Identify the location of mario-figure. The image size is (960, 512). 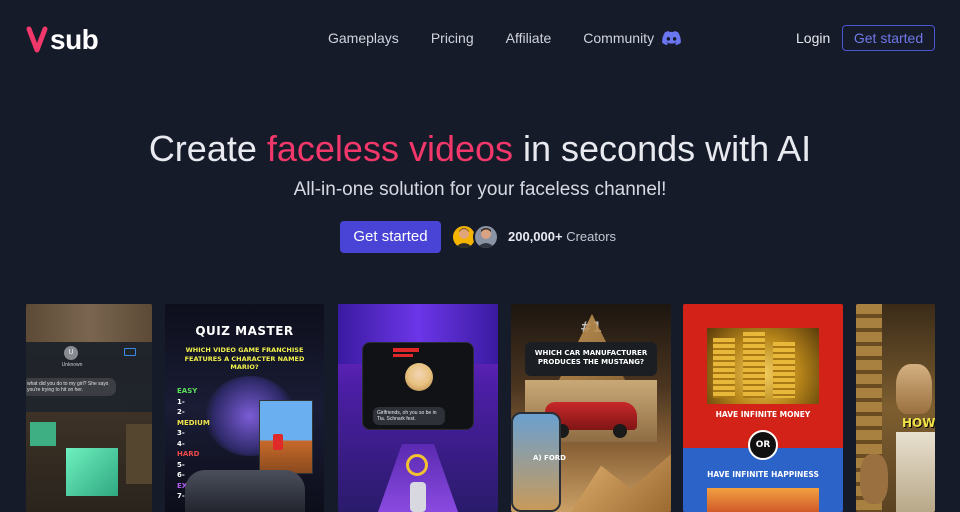
(278, 442).